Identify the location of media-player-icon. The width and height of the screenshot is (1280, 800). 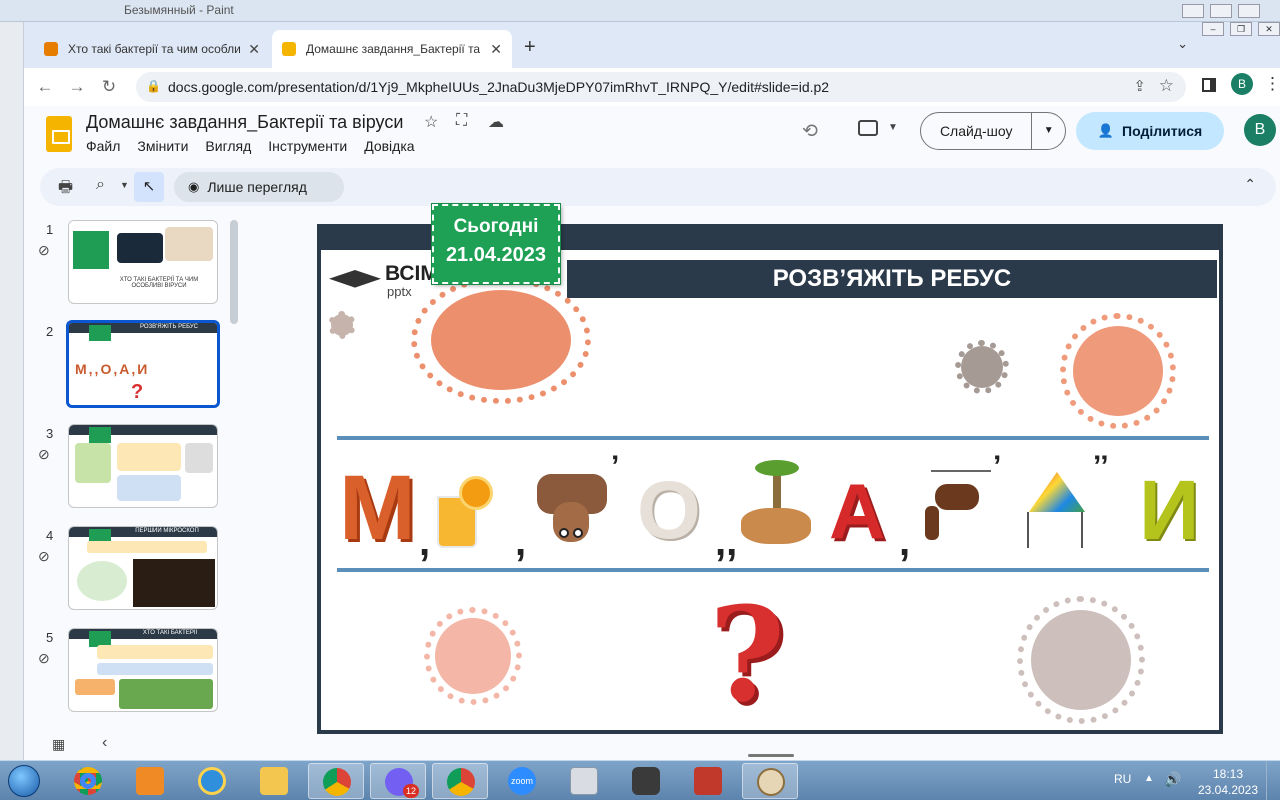
(150, 781).